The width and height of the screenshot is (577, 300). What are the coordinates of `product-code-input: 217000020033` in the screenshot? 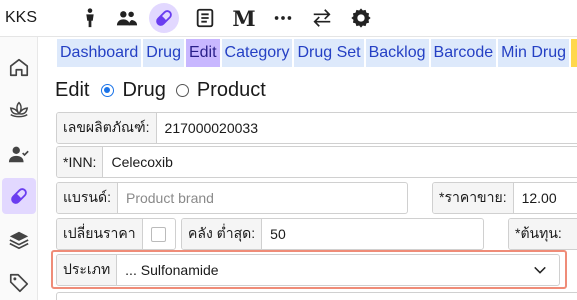 It's located at (367, 128).